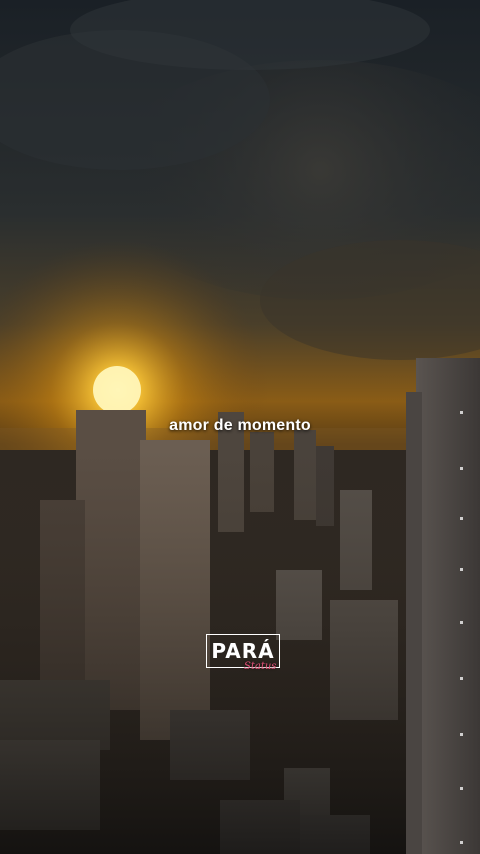 The image size is (480, 854). I want to click on logo-title: PARÁ, so click(243, 651).